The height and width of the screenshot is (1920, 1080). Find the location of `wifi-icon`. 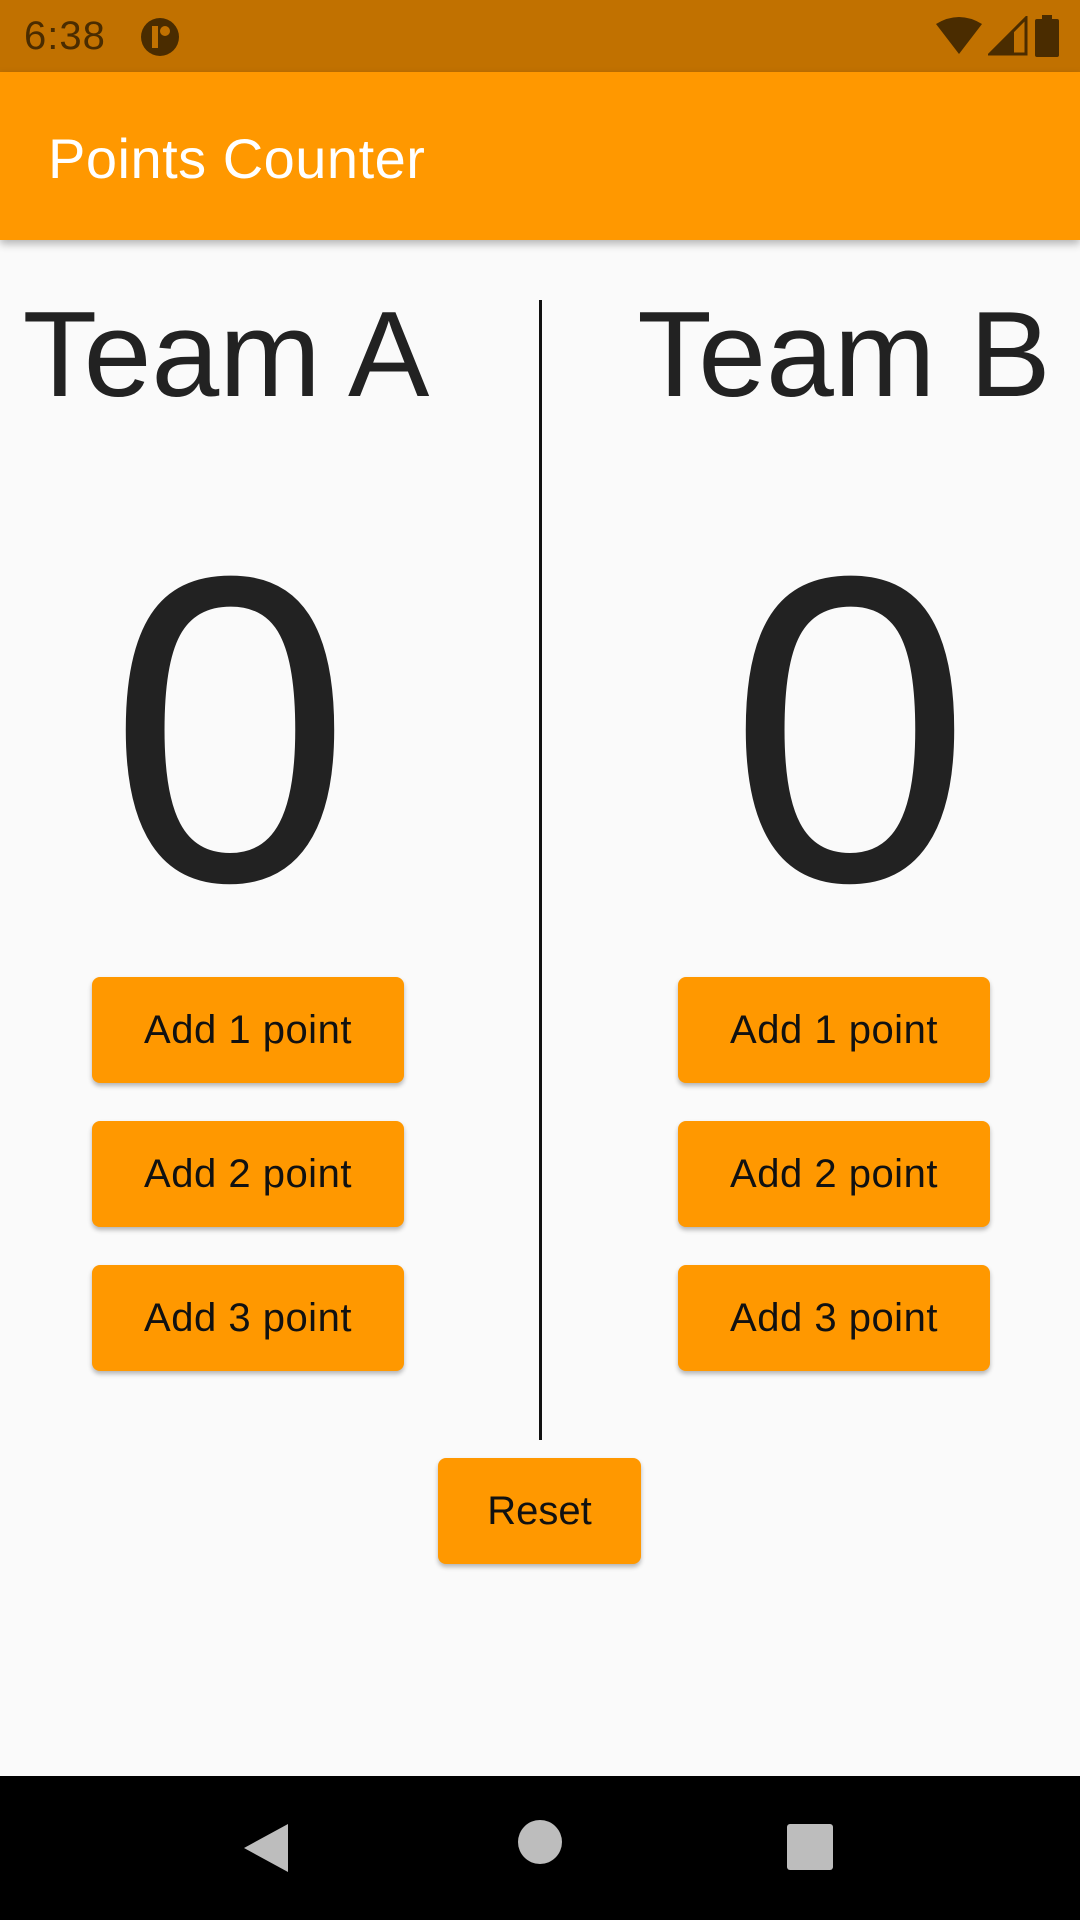

wifi-icon is located at coordinates (959, 35).